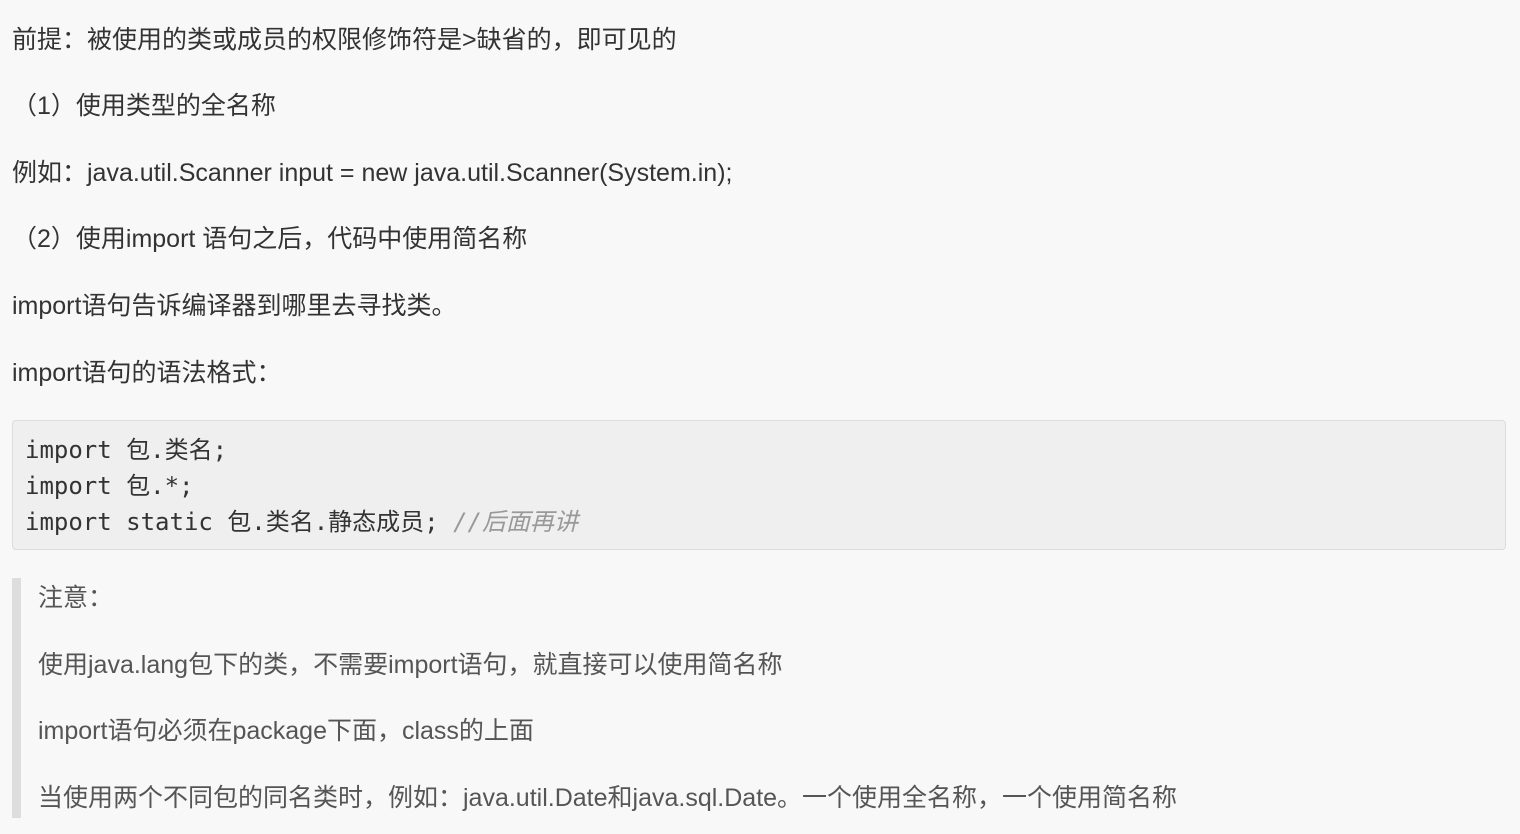 The height and width of the screenshot is (834, 1520). What do you see at coordinates (239, 522) in the screenshot?
I see `code-text: import static 包.类名.静态成员;` at bounding box center [239, 522].